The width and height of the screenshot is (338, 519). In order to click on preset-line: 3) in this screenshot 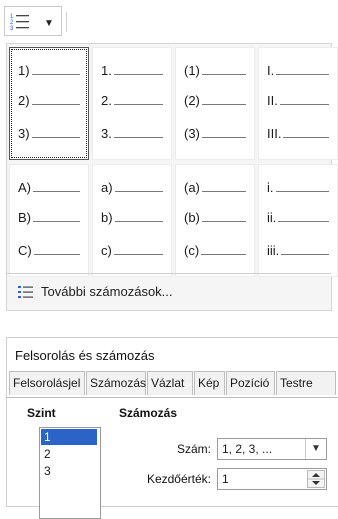, I will do `click(49, 133)`.